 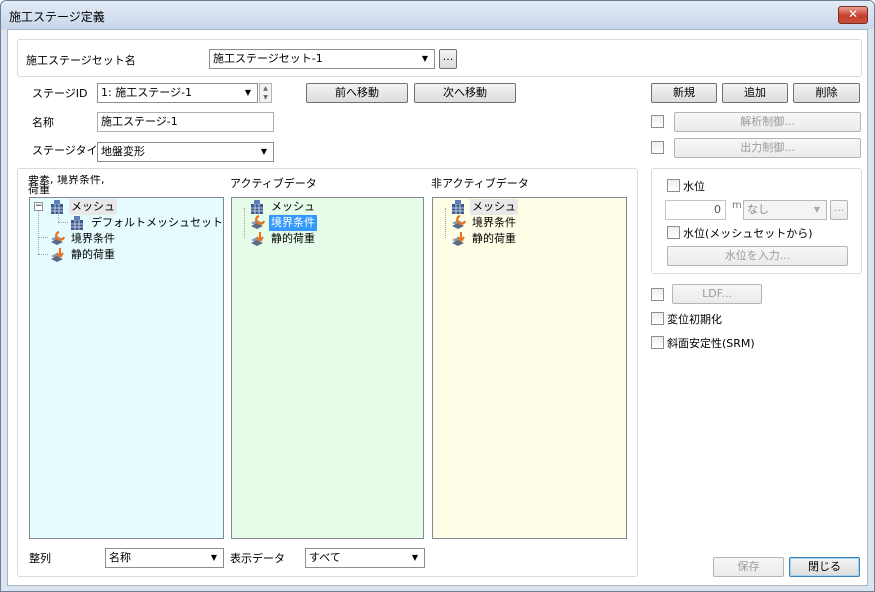 What do you see at coordinates (758, 209) in the screenshot?
I see `water-function-value: なし` at bounding box center [758, 209].